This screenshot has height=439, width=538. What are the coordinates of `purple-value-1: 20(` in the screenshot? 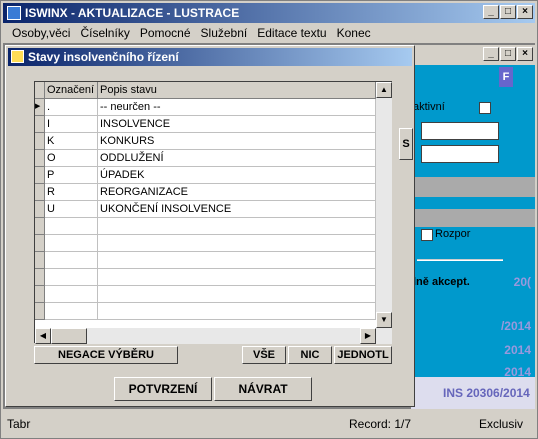 It's located at (522, 282).